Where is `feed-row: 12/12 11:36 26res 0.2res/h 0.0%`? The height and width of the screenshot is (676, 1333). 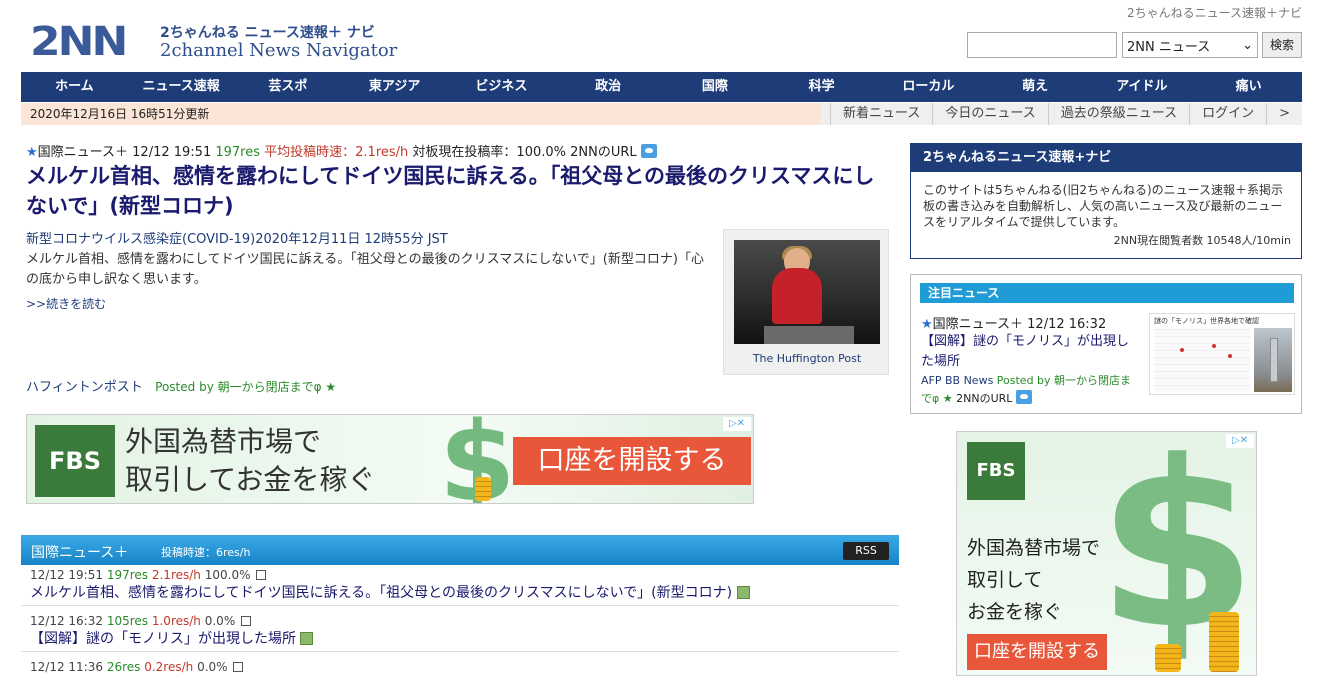
feed-row: 12/12 11:36 26res 0.2res/h 0.0% is located at coordinates (460, 667).